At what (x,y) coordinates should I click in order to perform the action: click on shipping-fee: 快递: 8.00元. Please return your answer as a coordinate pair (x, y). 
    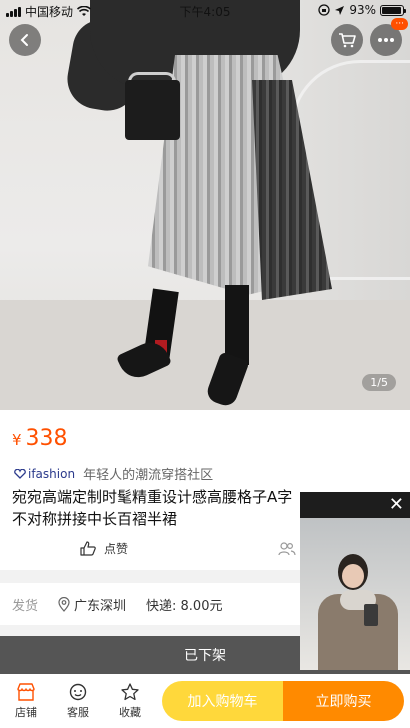
    Looking at the image, I should click on (184, 606).